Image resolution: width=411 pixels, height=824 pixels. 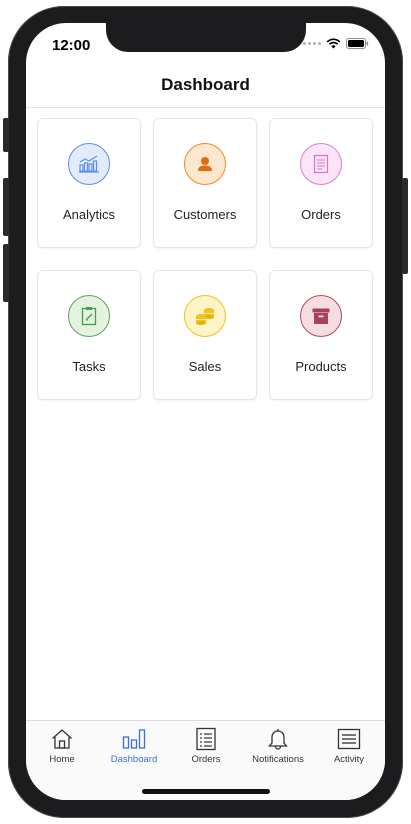 What do you see at coordinates (349, 759) in the screenshot?
I see `tab-activity-label: Activity` at bounding box center [349, 759].